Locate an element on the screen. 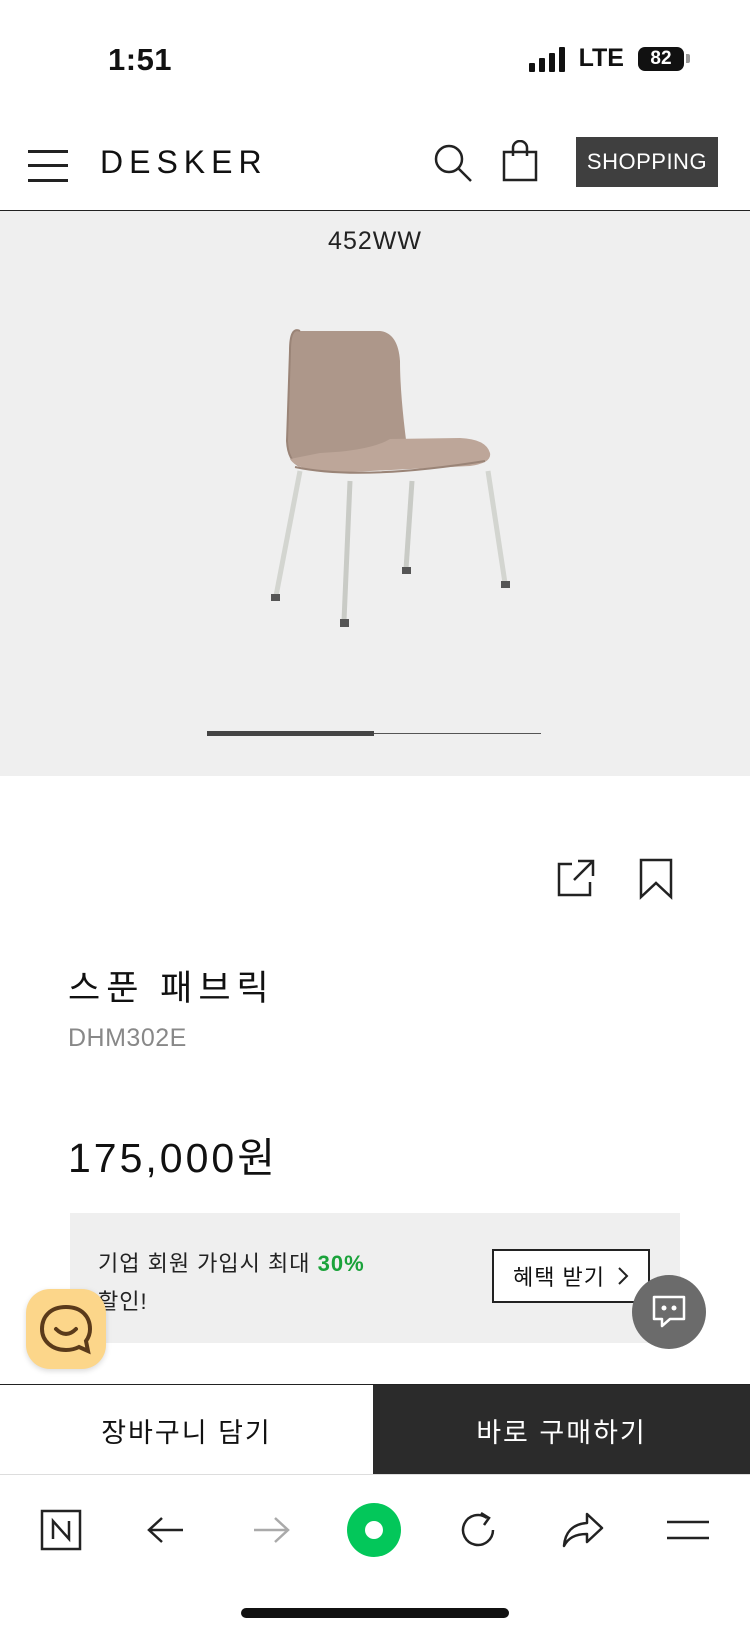 The width and height of the screenshot is (750, 1630). menu-lines-icon is located at coordinates (688, 1530).